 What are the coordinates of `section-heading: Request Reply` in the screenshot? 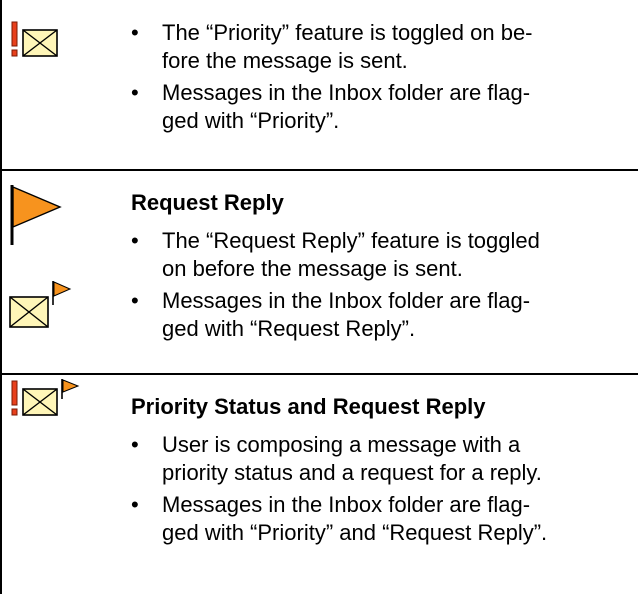 It's located at (207, 202).